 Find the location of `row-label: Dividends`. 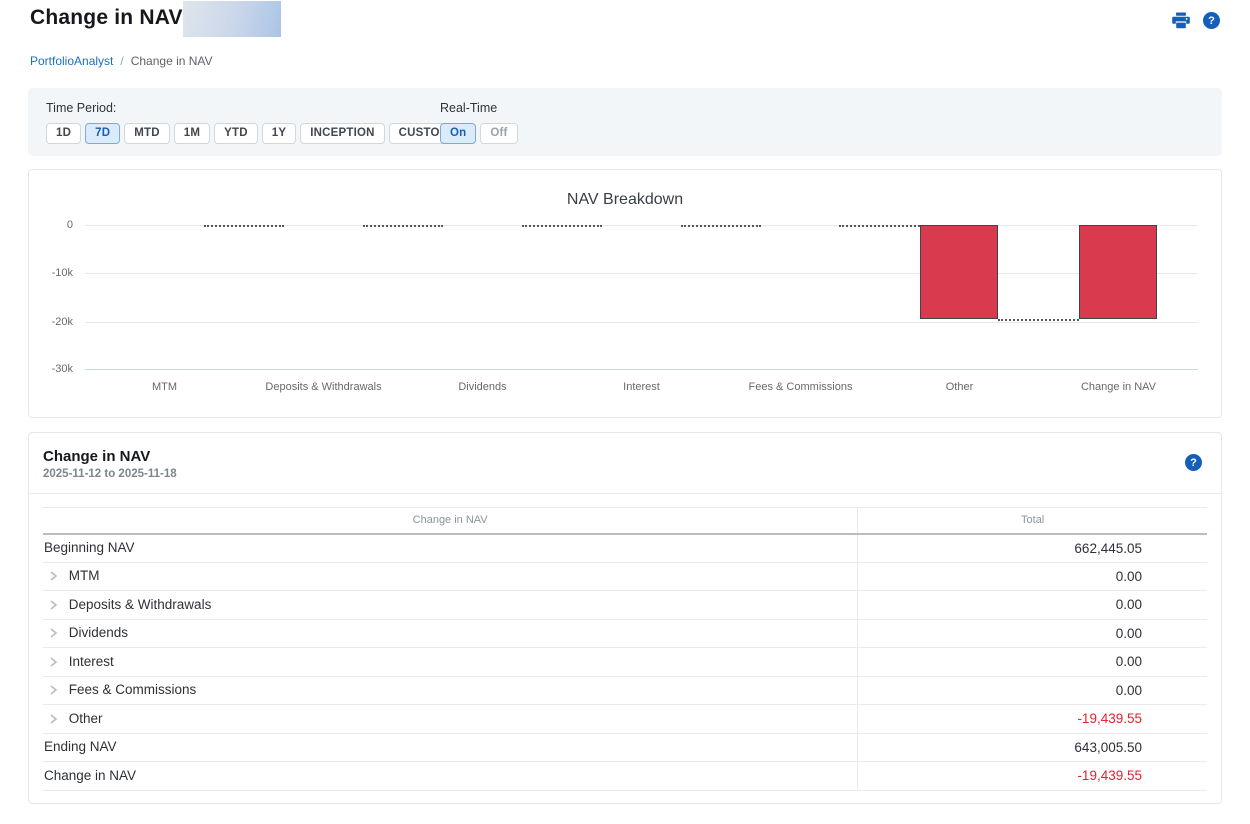

row-label: Dividends is located at coordinates (98, 633).